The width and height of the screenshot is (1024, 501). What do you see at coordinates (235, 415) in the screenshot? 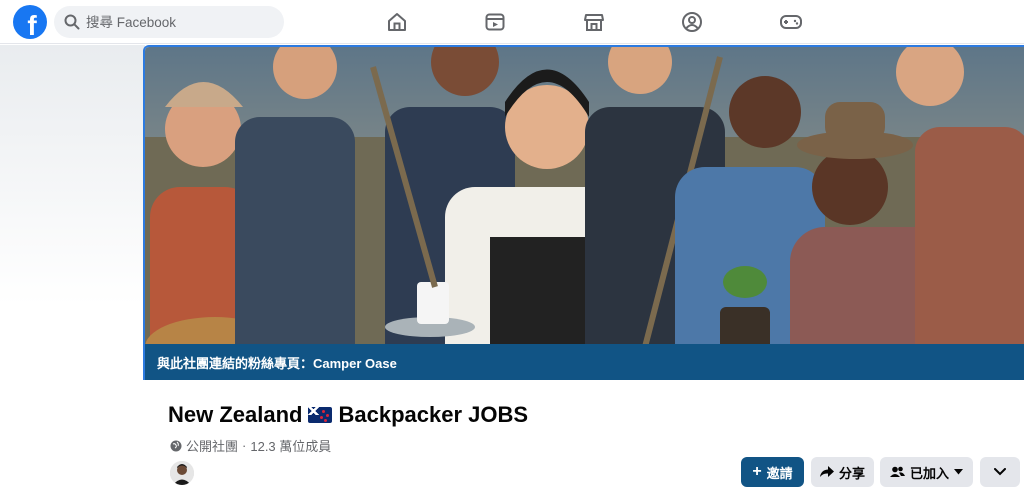
I see `group-name-part1: New Zealand` at bounding box center [235, 415].